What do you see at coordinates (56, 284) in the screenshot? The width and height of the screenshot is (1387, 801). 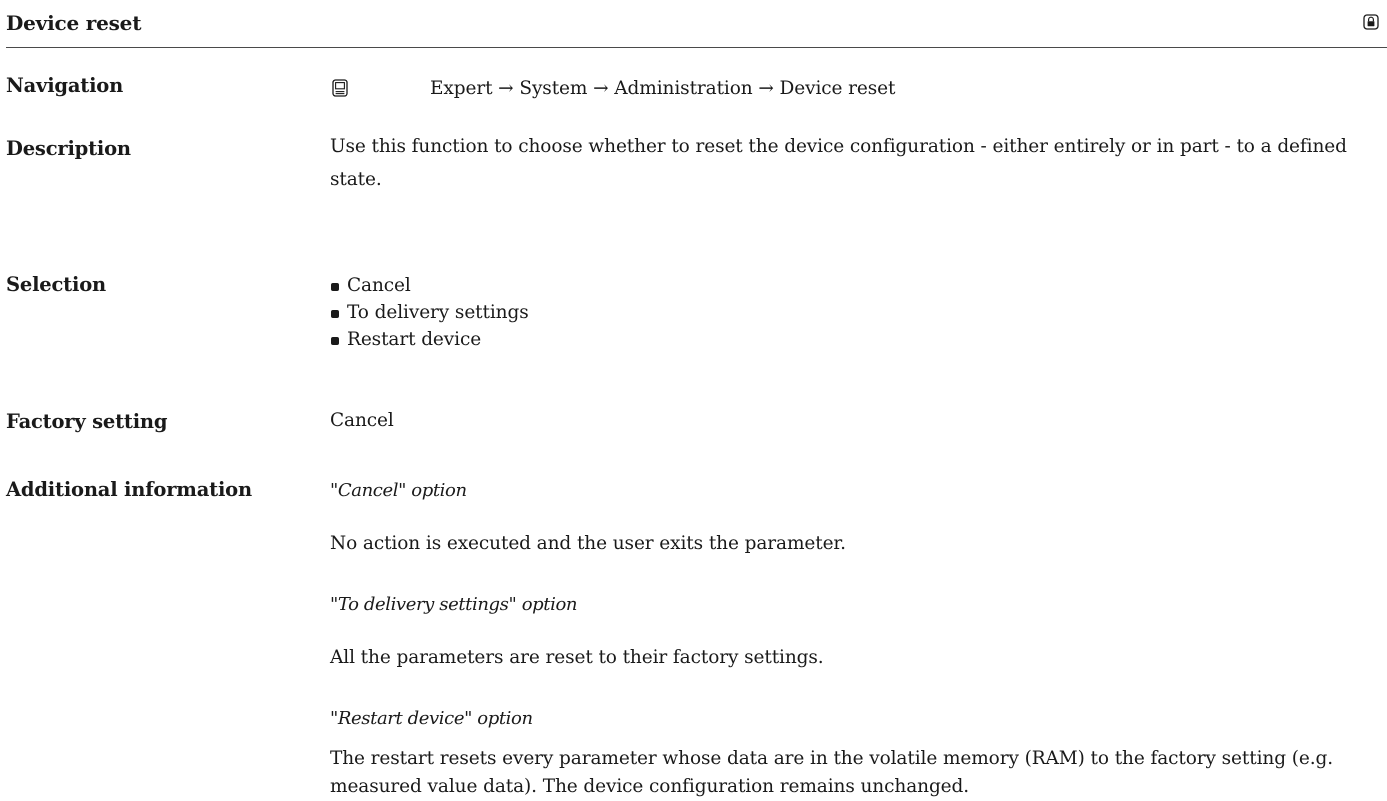 I see `selection-label: Selection` at bounding box center [56, 284].